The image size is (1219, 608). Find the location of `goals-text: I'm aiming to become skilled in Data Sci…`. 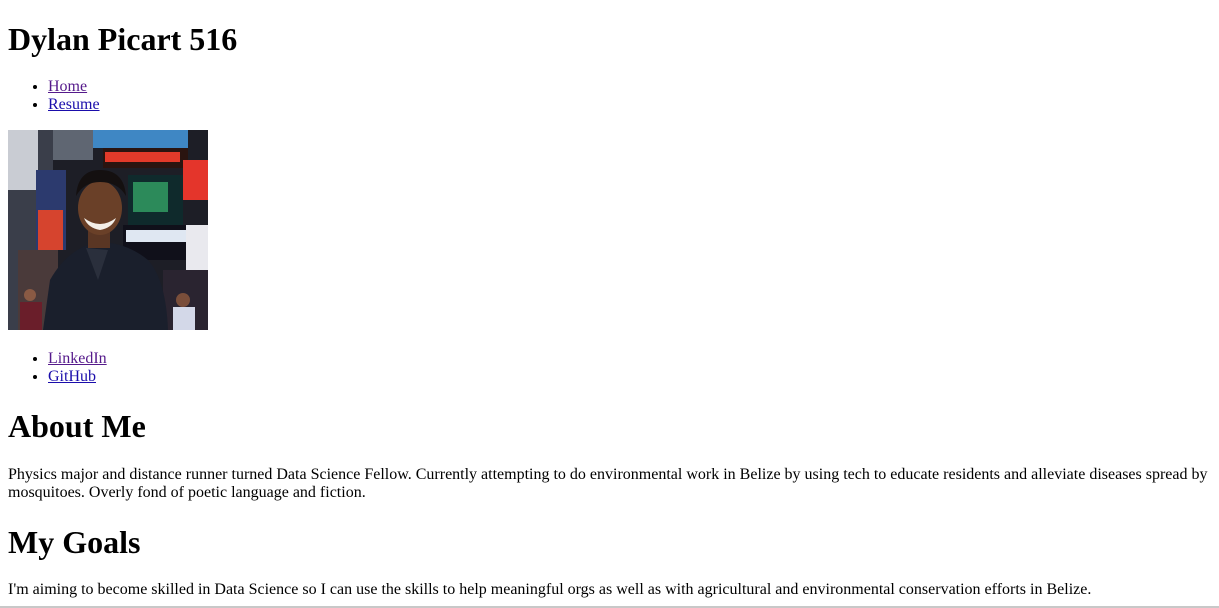

goals-text: I'm aiming to become skilled in Data Sci… is located at coordinates (550, 589).